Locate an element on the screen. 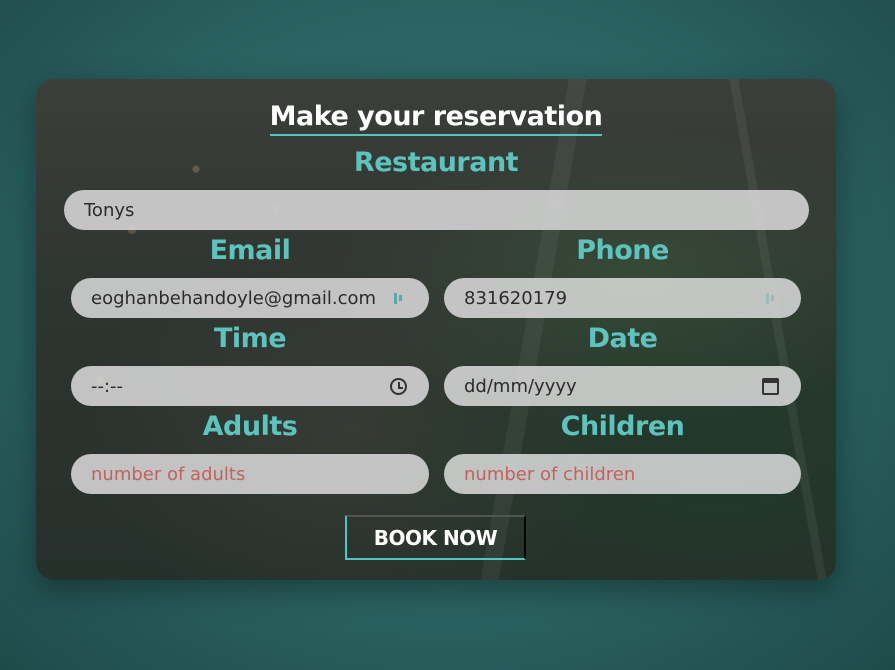 The height and width of the screenshot is (670, 895). children-placeholder: number of children is located at coordinates (550, 474).